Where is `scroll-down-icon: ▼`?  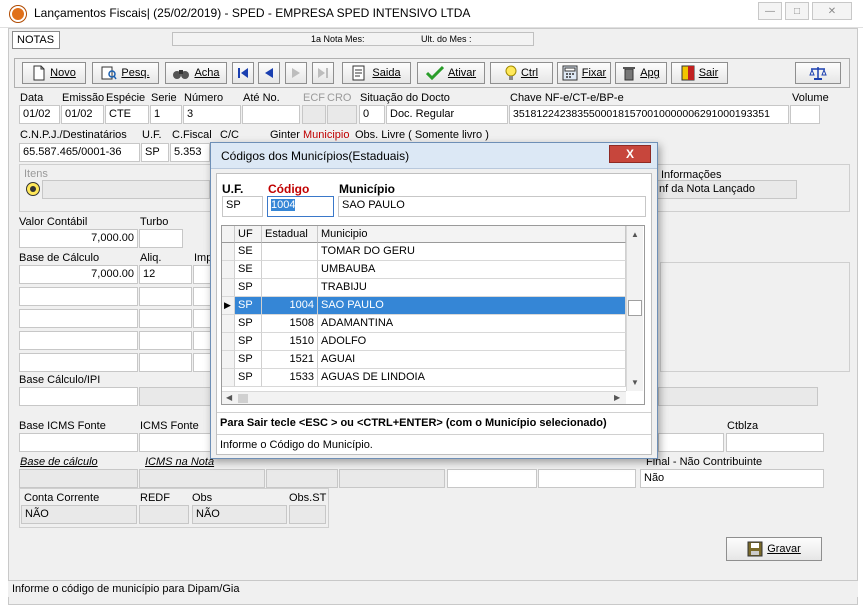
scroll-down-icon: ▼ is located at coordinates (635, 382).